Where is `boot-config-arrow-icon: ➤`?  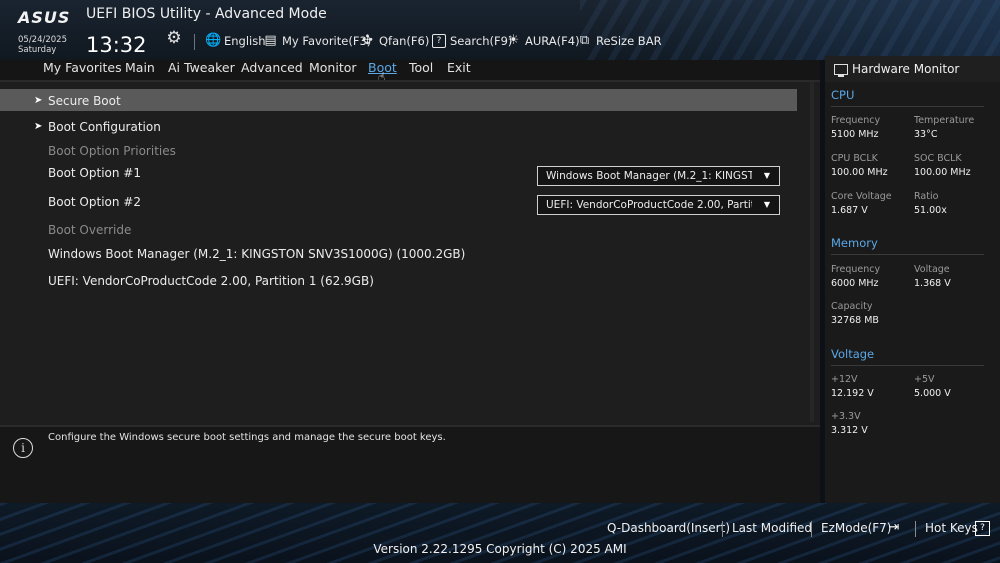
boot-config-arrow-icon: ➤ is located at coordinates (38, 126).